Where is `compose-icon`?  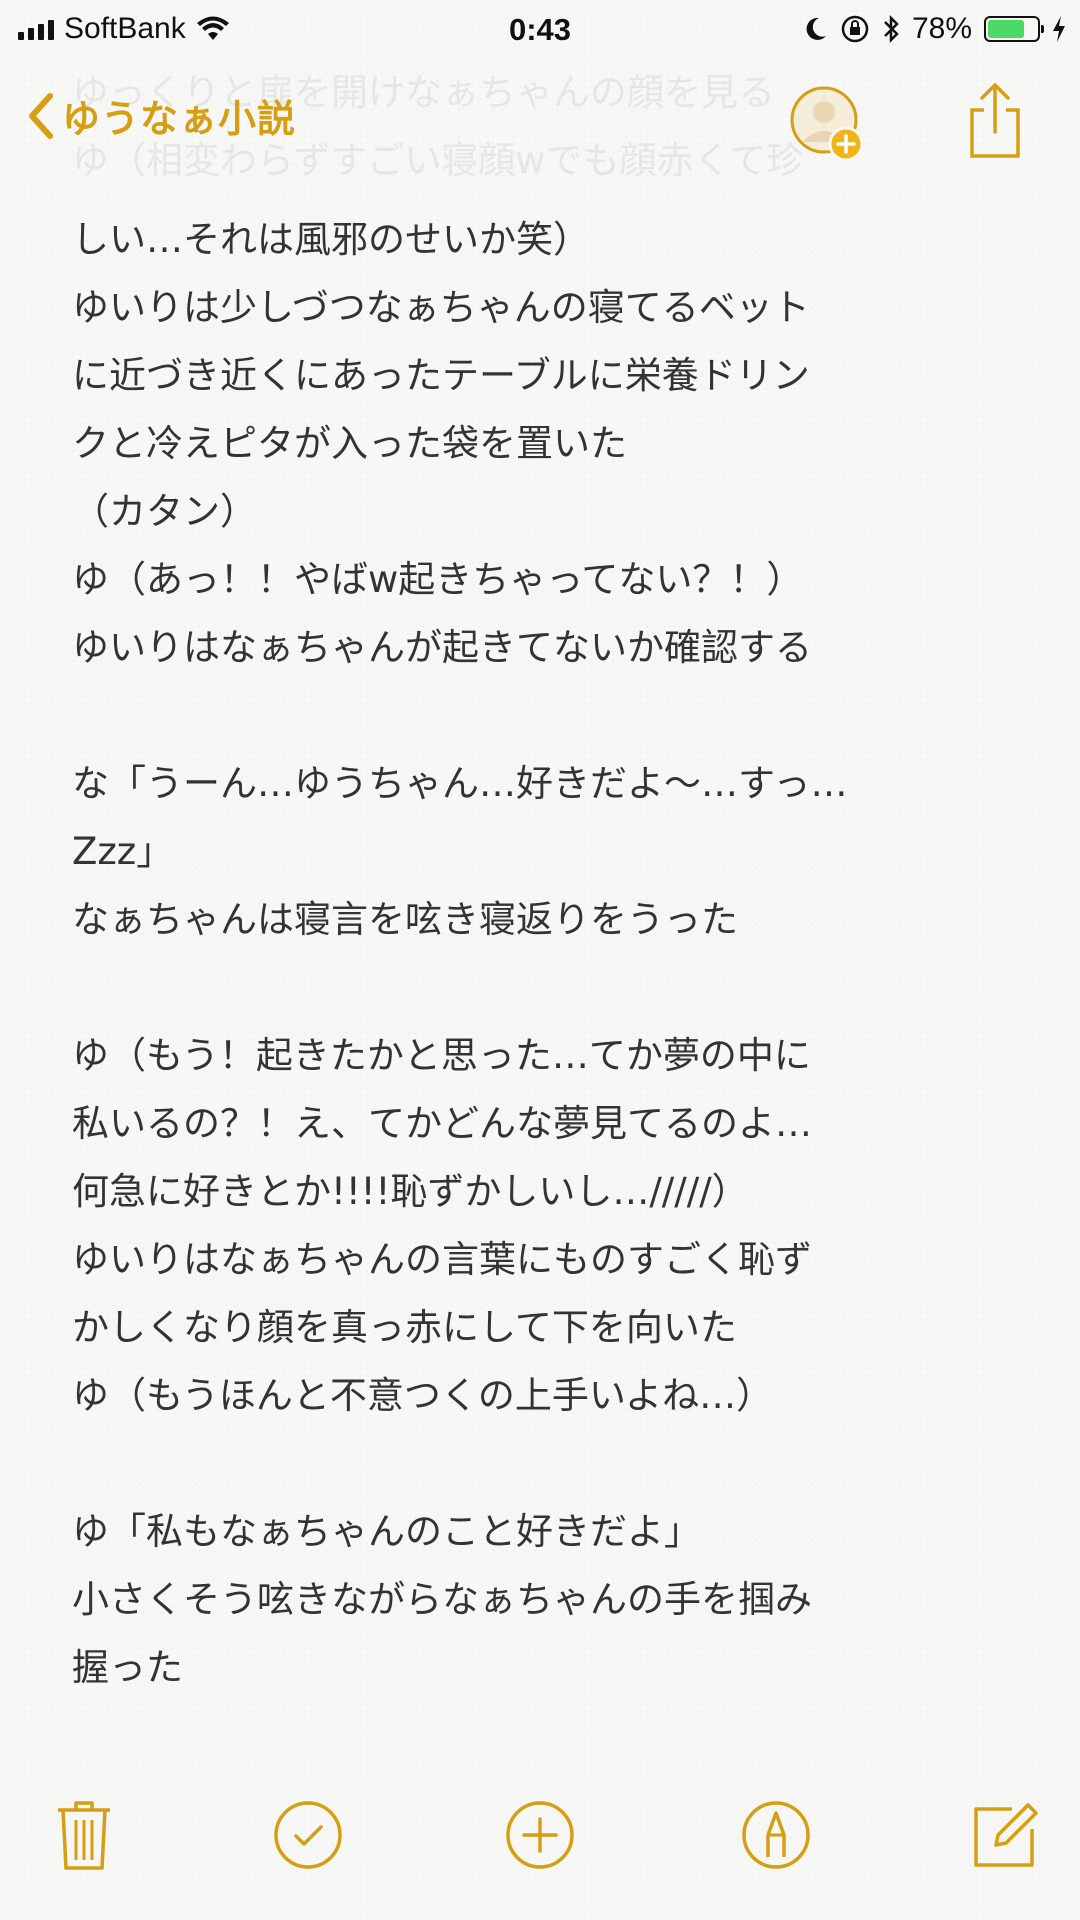
compose-icon is located at coordinates (1006, 1835).